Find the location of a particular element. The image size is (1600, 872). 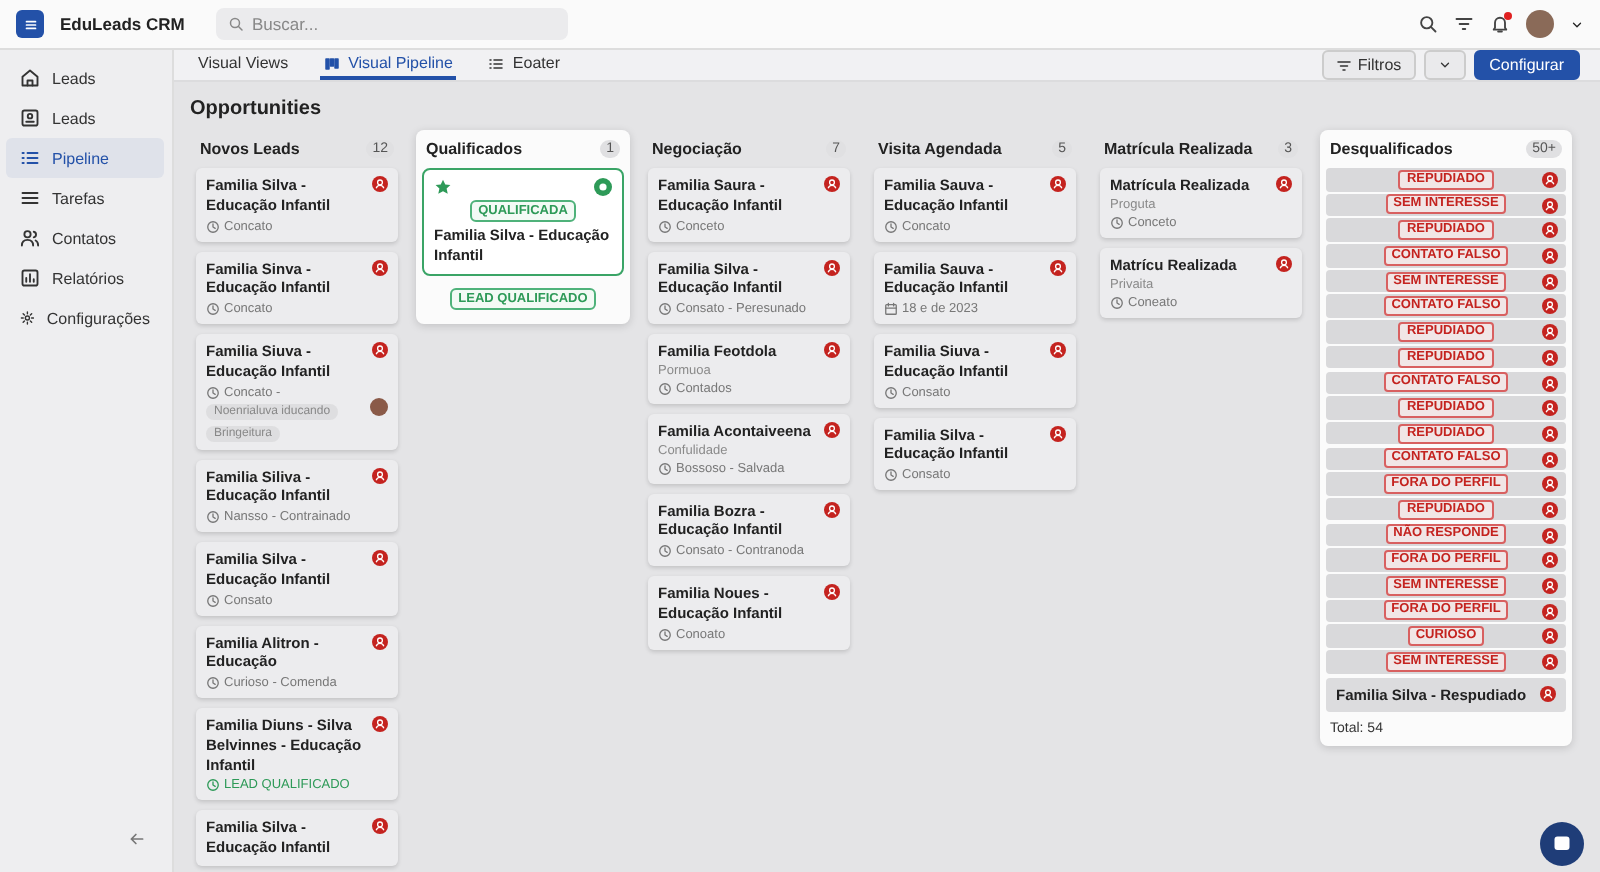

columns-icon is located at coordinates (332, 63).